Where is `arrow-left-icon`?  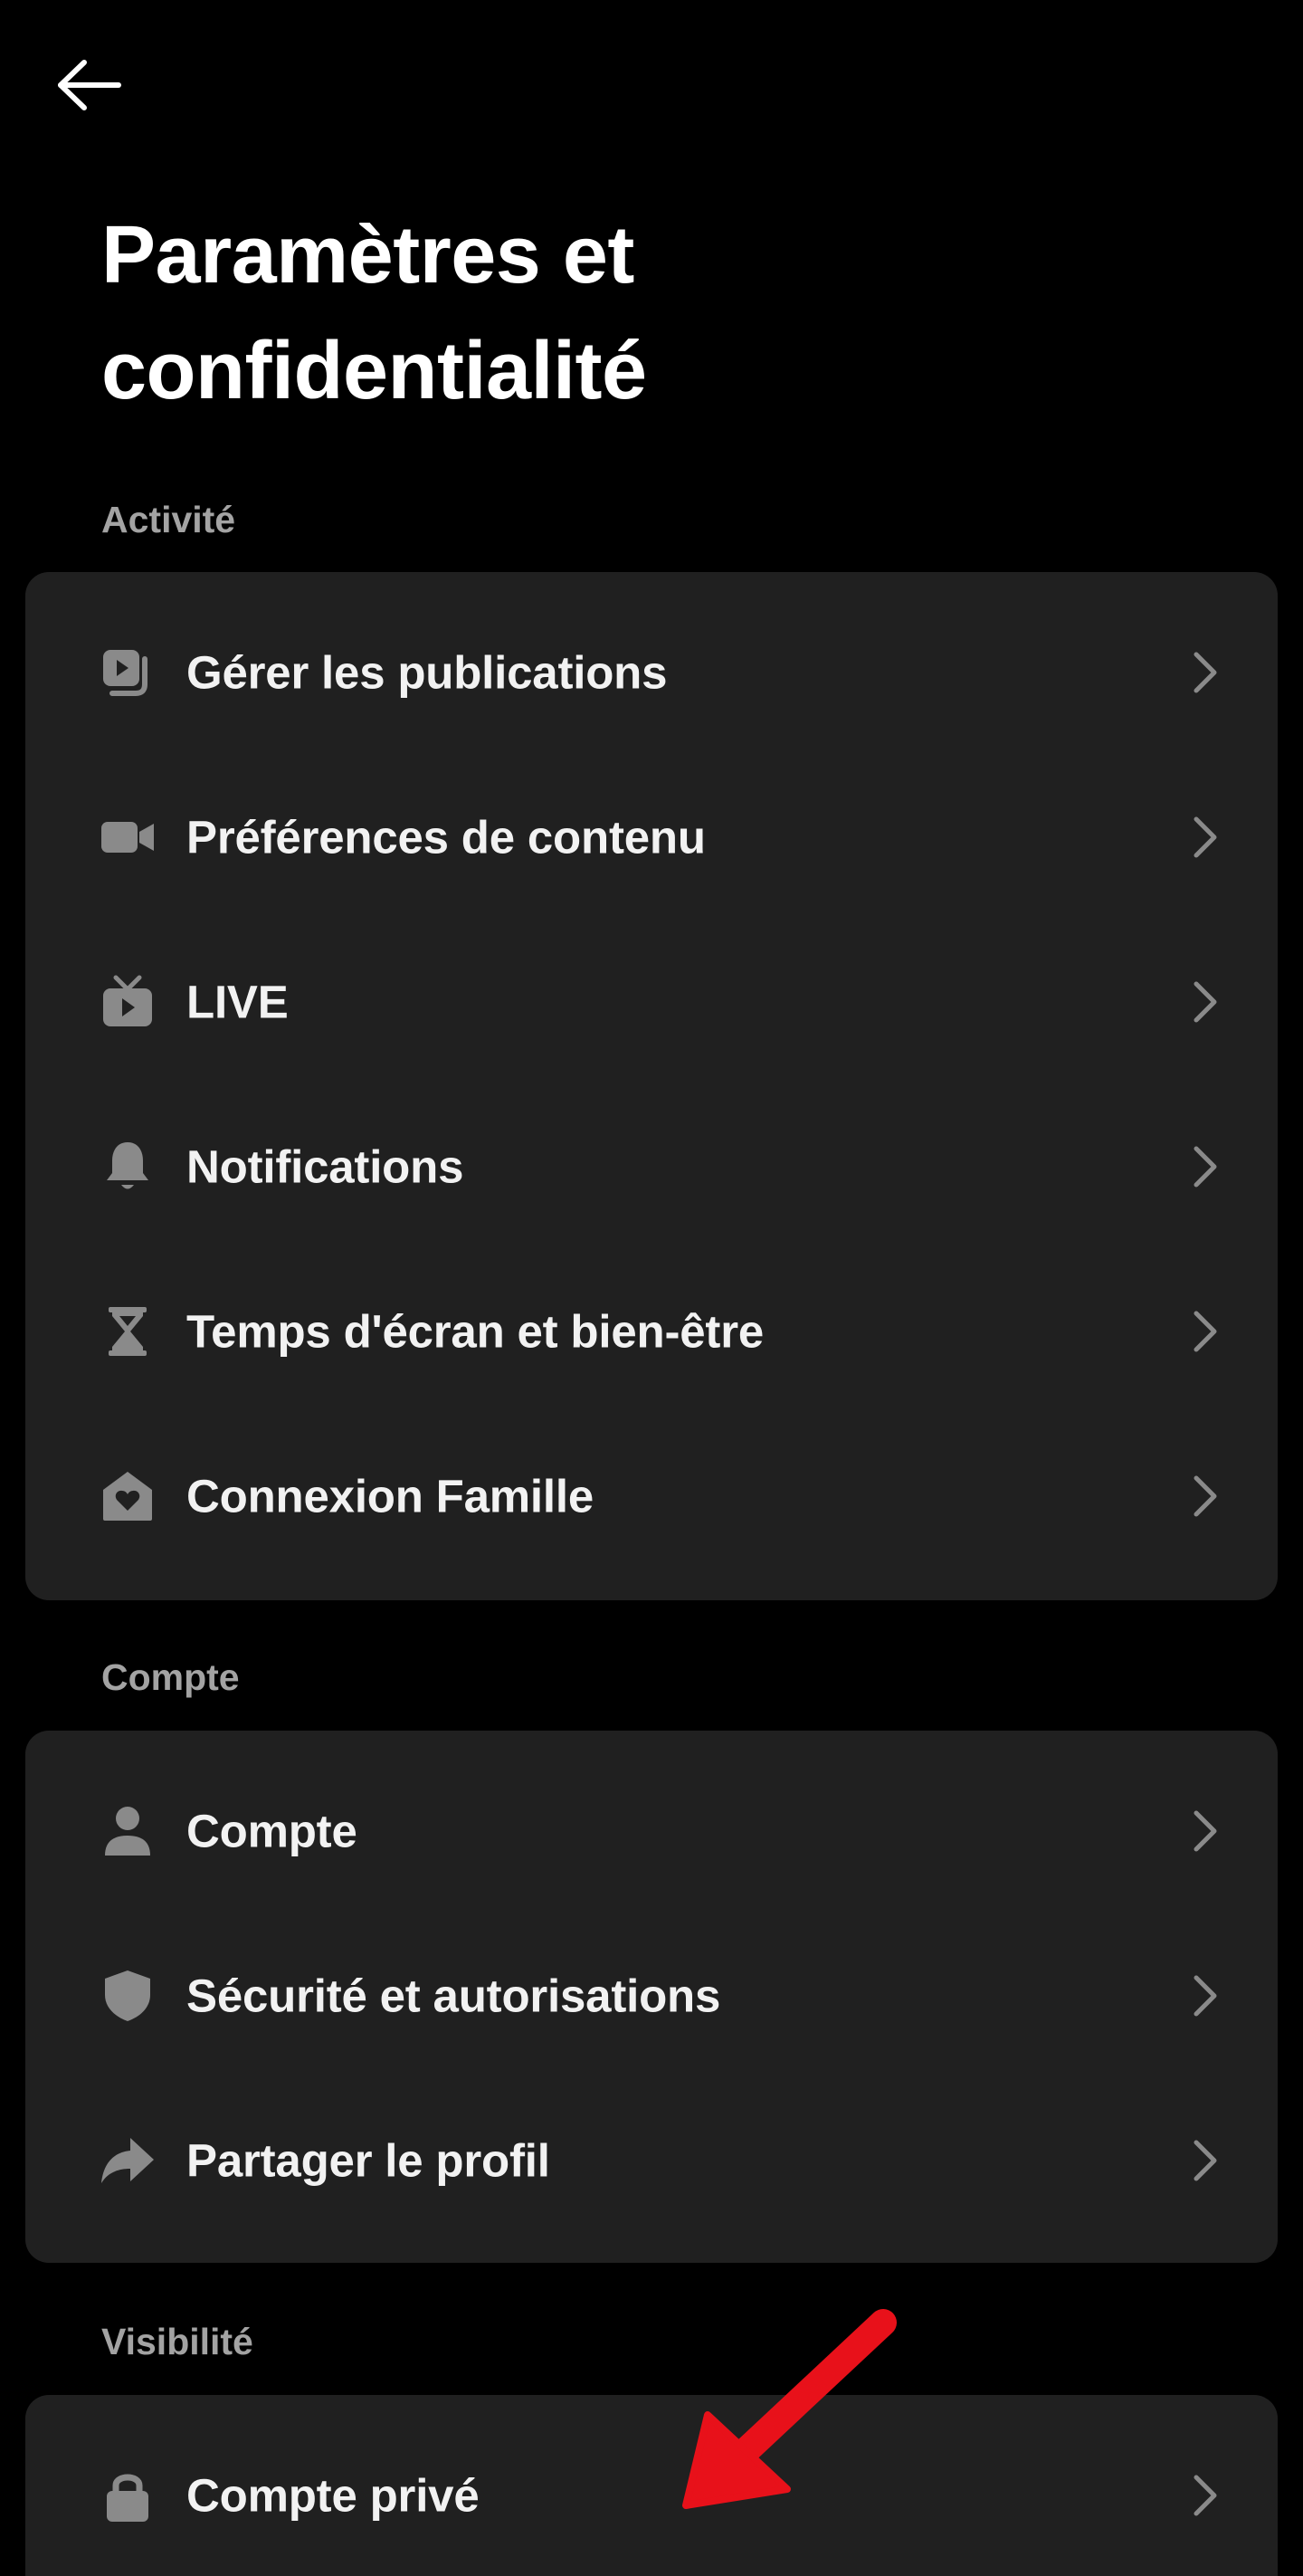
arrow-left-icon is located at coordinates (88, 87).